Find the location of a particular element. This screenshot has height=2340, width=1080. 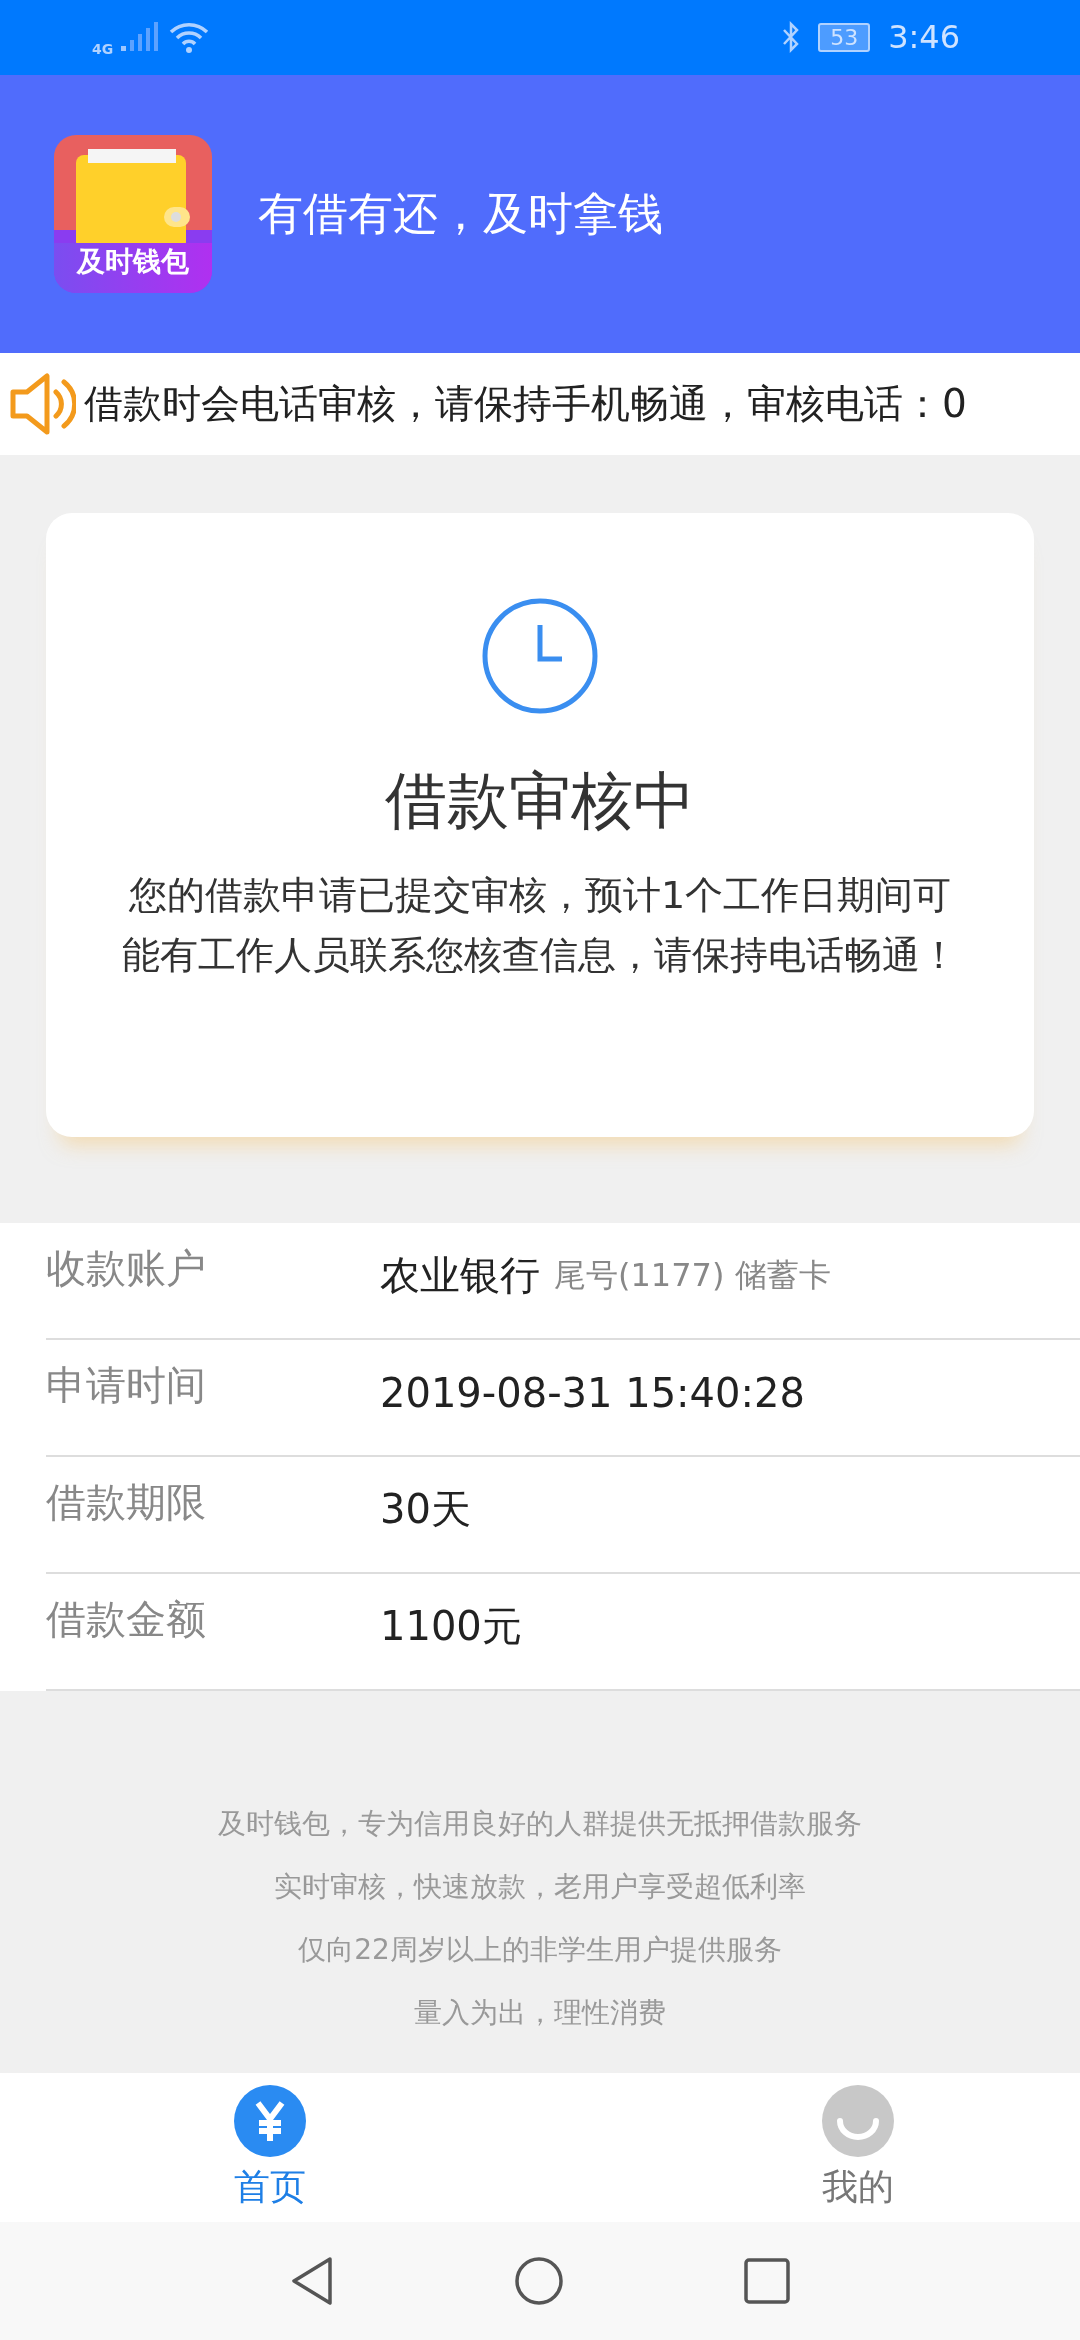

home-icon is located at coordinates (539, 2281).